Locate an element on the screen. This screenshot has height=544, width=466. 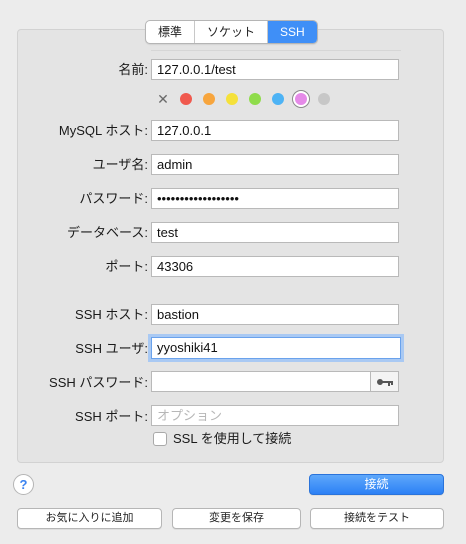
color-swatch-purple is located at coordinates (301, 99).